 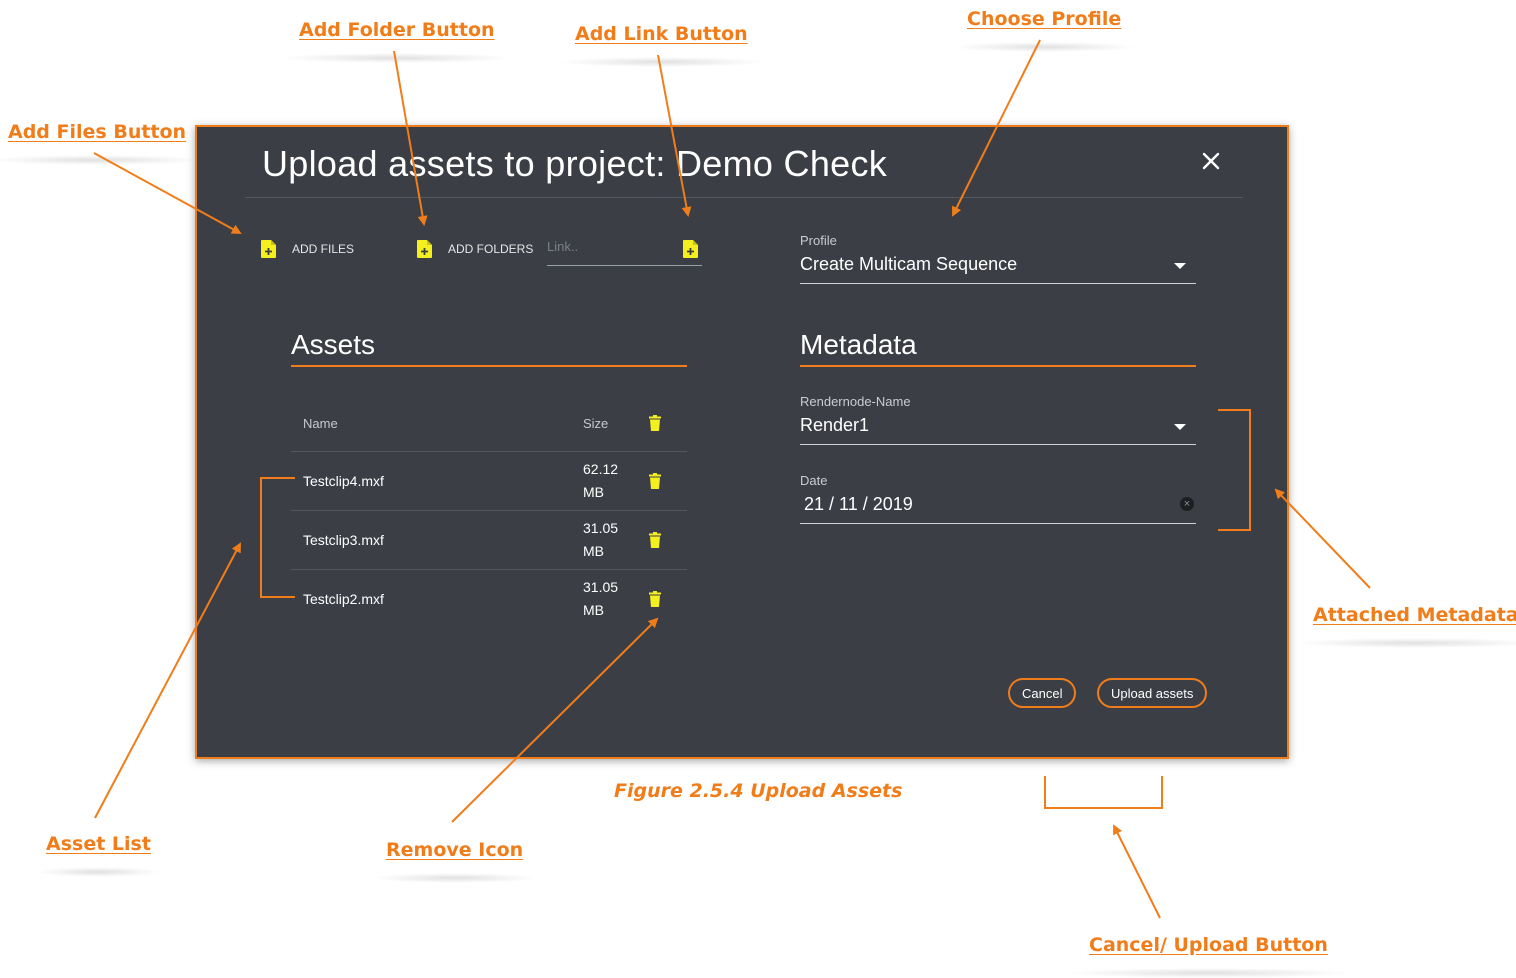 What do you see at coordinates (167, 193) in the screenshot?
I see `arrow-add-files` at bounding box center [167, 193].